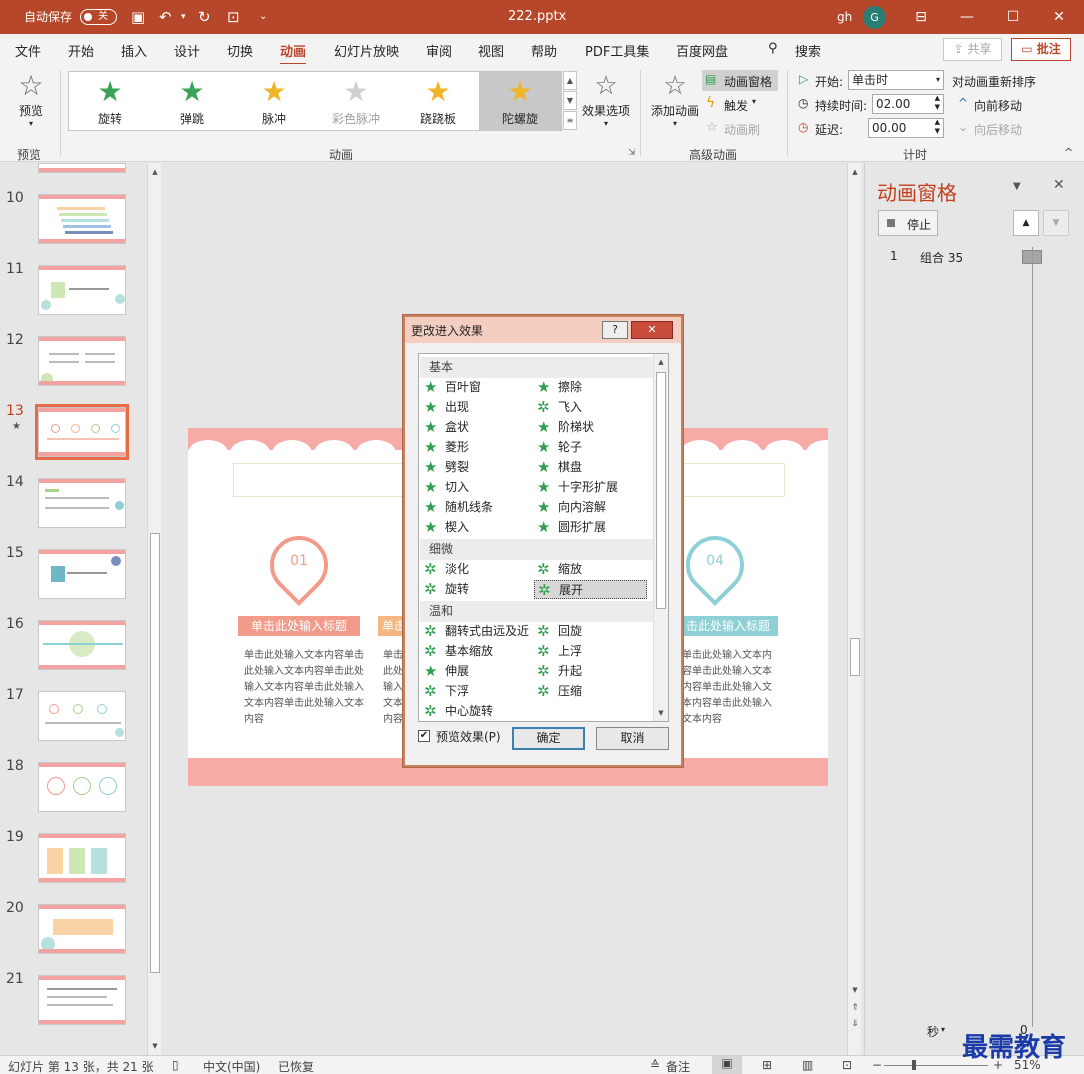 The image size is (1084, 1074). What do you see at coordinates (31, 104) in the screenshot?
I see `preview-button: ☆ 预览 ▾` at bounding box center [31, 104].